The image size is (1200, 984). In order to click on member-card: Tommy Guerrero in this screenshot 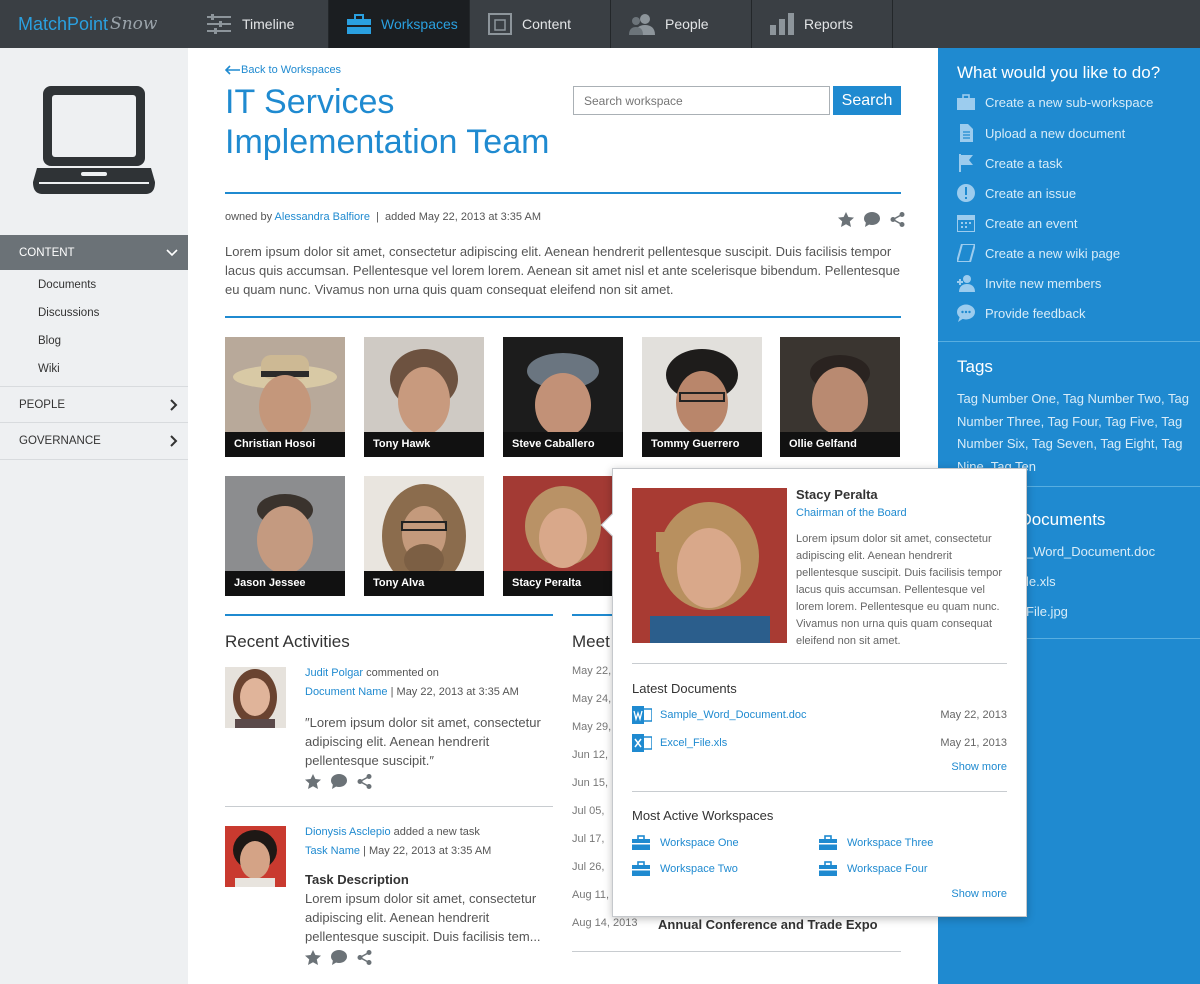, I will do `click(702, 397)`.